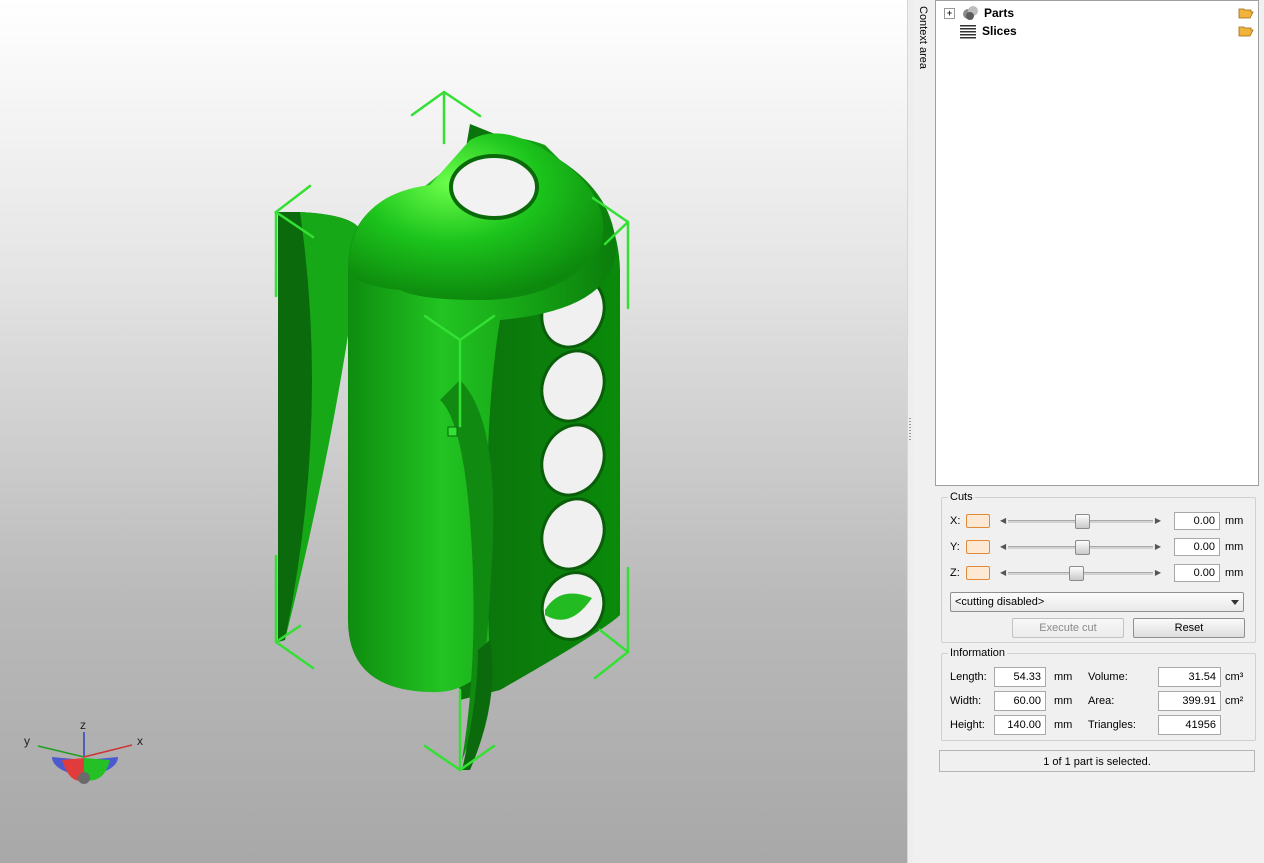  I want to click on cut-axis-label: Y:, so click(955, 547).